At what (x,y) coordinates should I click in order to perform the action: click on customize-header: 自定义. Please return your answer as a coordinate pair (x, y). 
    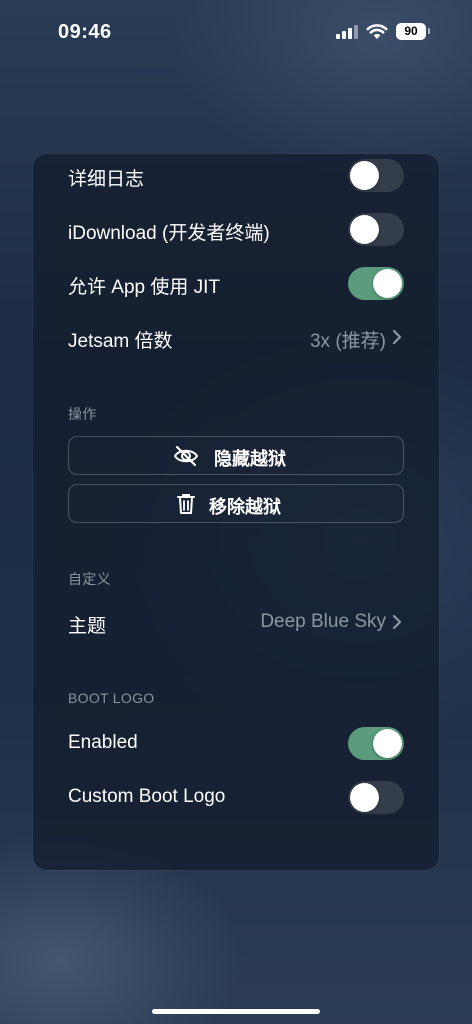
    Looking at the image, I should click on (89, 579).